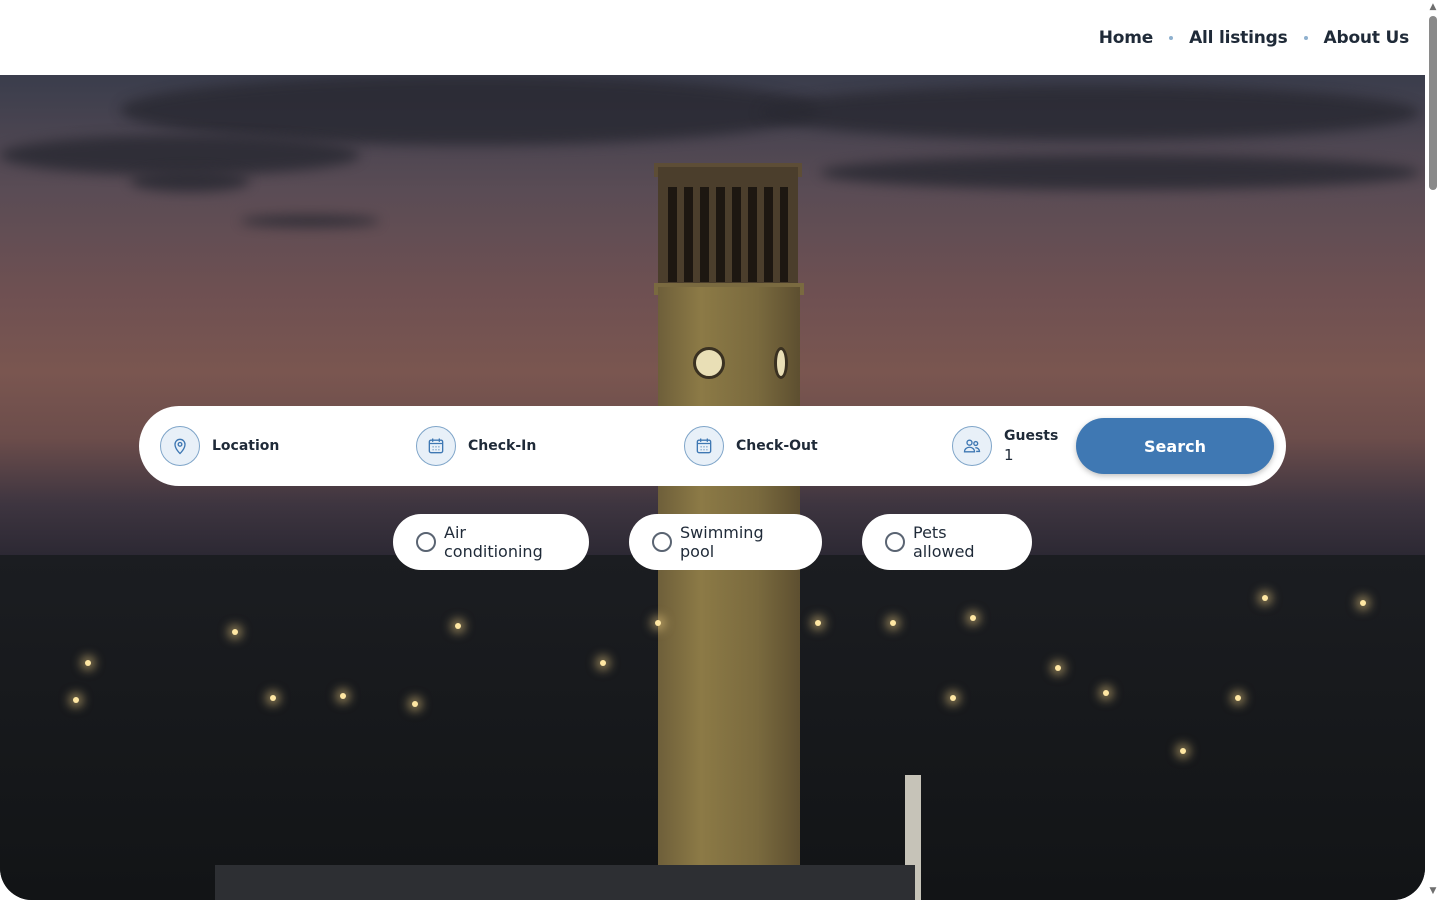  I want to click on scroll-down-icon: ▼, so click(1433, 891).